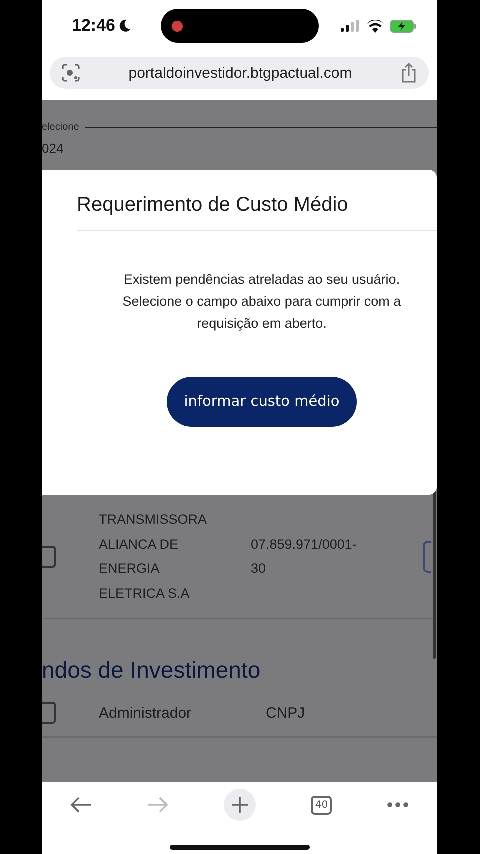 The height and width of the screenshot is (854, 480). Describe the element at coordinates (350, 26) in the screenshot. I see `signal-icon` at that location.